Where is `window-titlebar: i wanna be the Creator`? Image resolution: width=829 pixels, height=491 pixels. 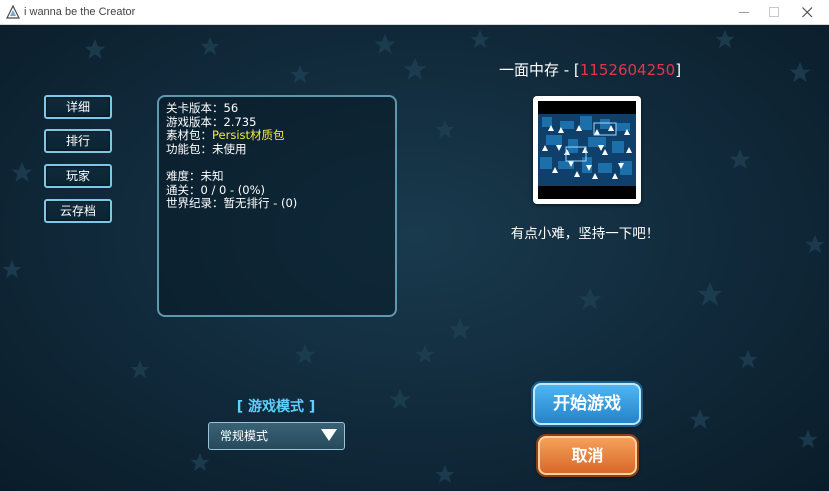
window-titlebar: i wanna be the Creator is located at coordinates (414, 12).